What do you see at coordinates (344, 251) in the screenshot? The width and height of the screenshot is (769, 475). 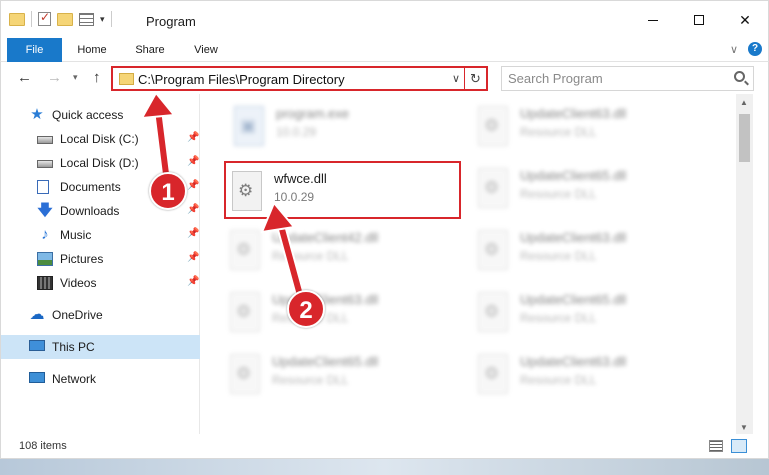 I see `file-tile: UpdateClient42.dll Resource DLL` at bounding box center [344, 251].